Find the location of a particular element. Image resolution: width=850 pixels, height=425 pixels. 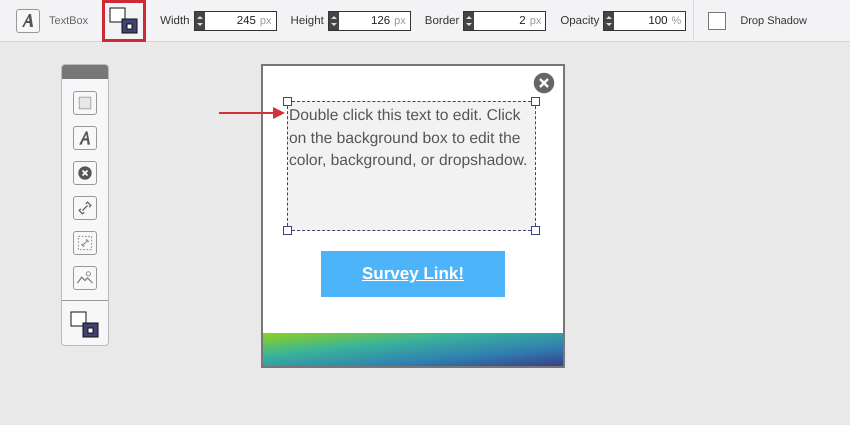

number-field: 2 px is located at coordinates (504, 20).